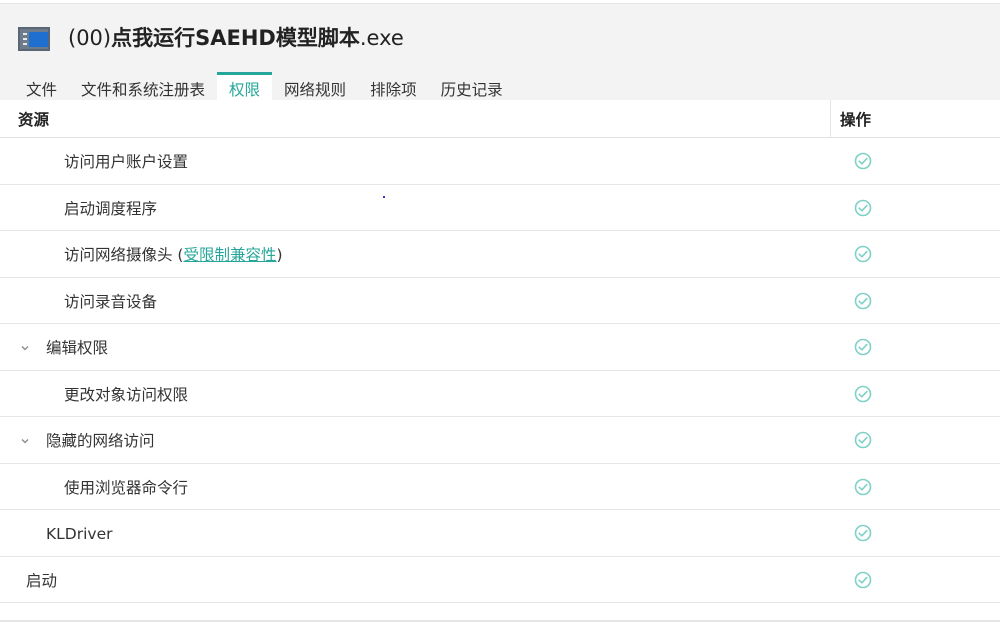 This screenshot has width=1000, height=626. Describe the element at coordinates (500, 208) in the screenshot. I see `table-row: 启动调度程序` at that location.